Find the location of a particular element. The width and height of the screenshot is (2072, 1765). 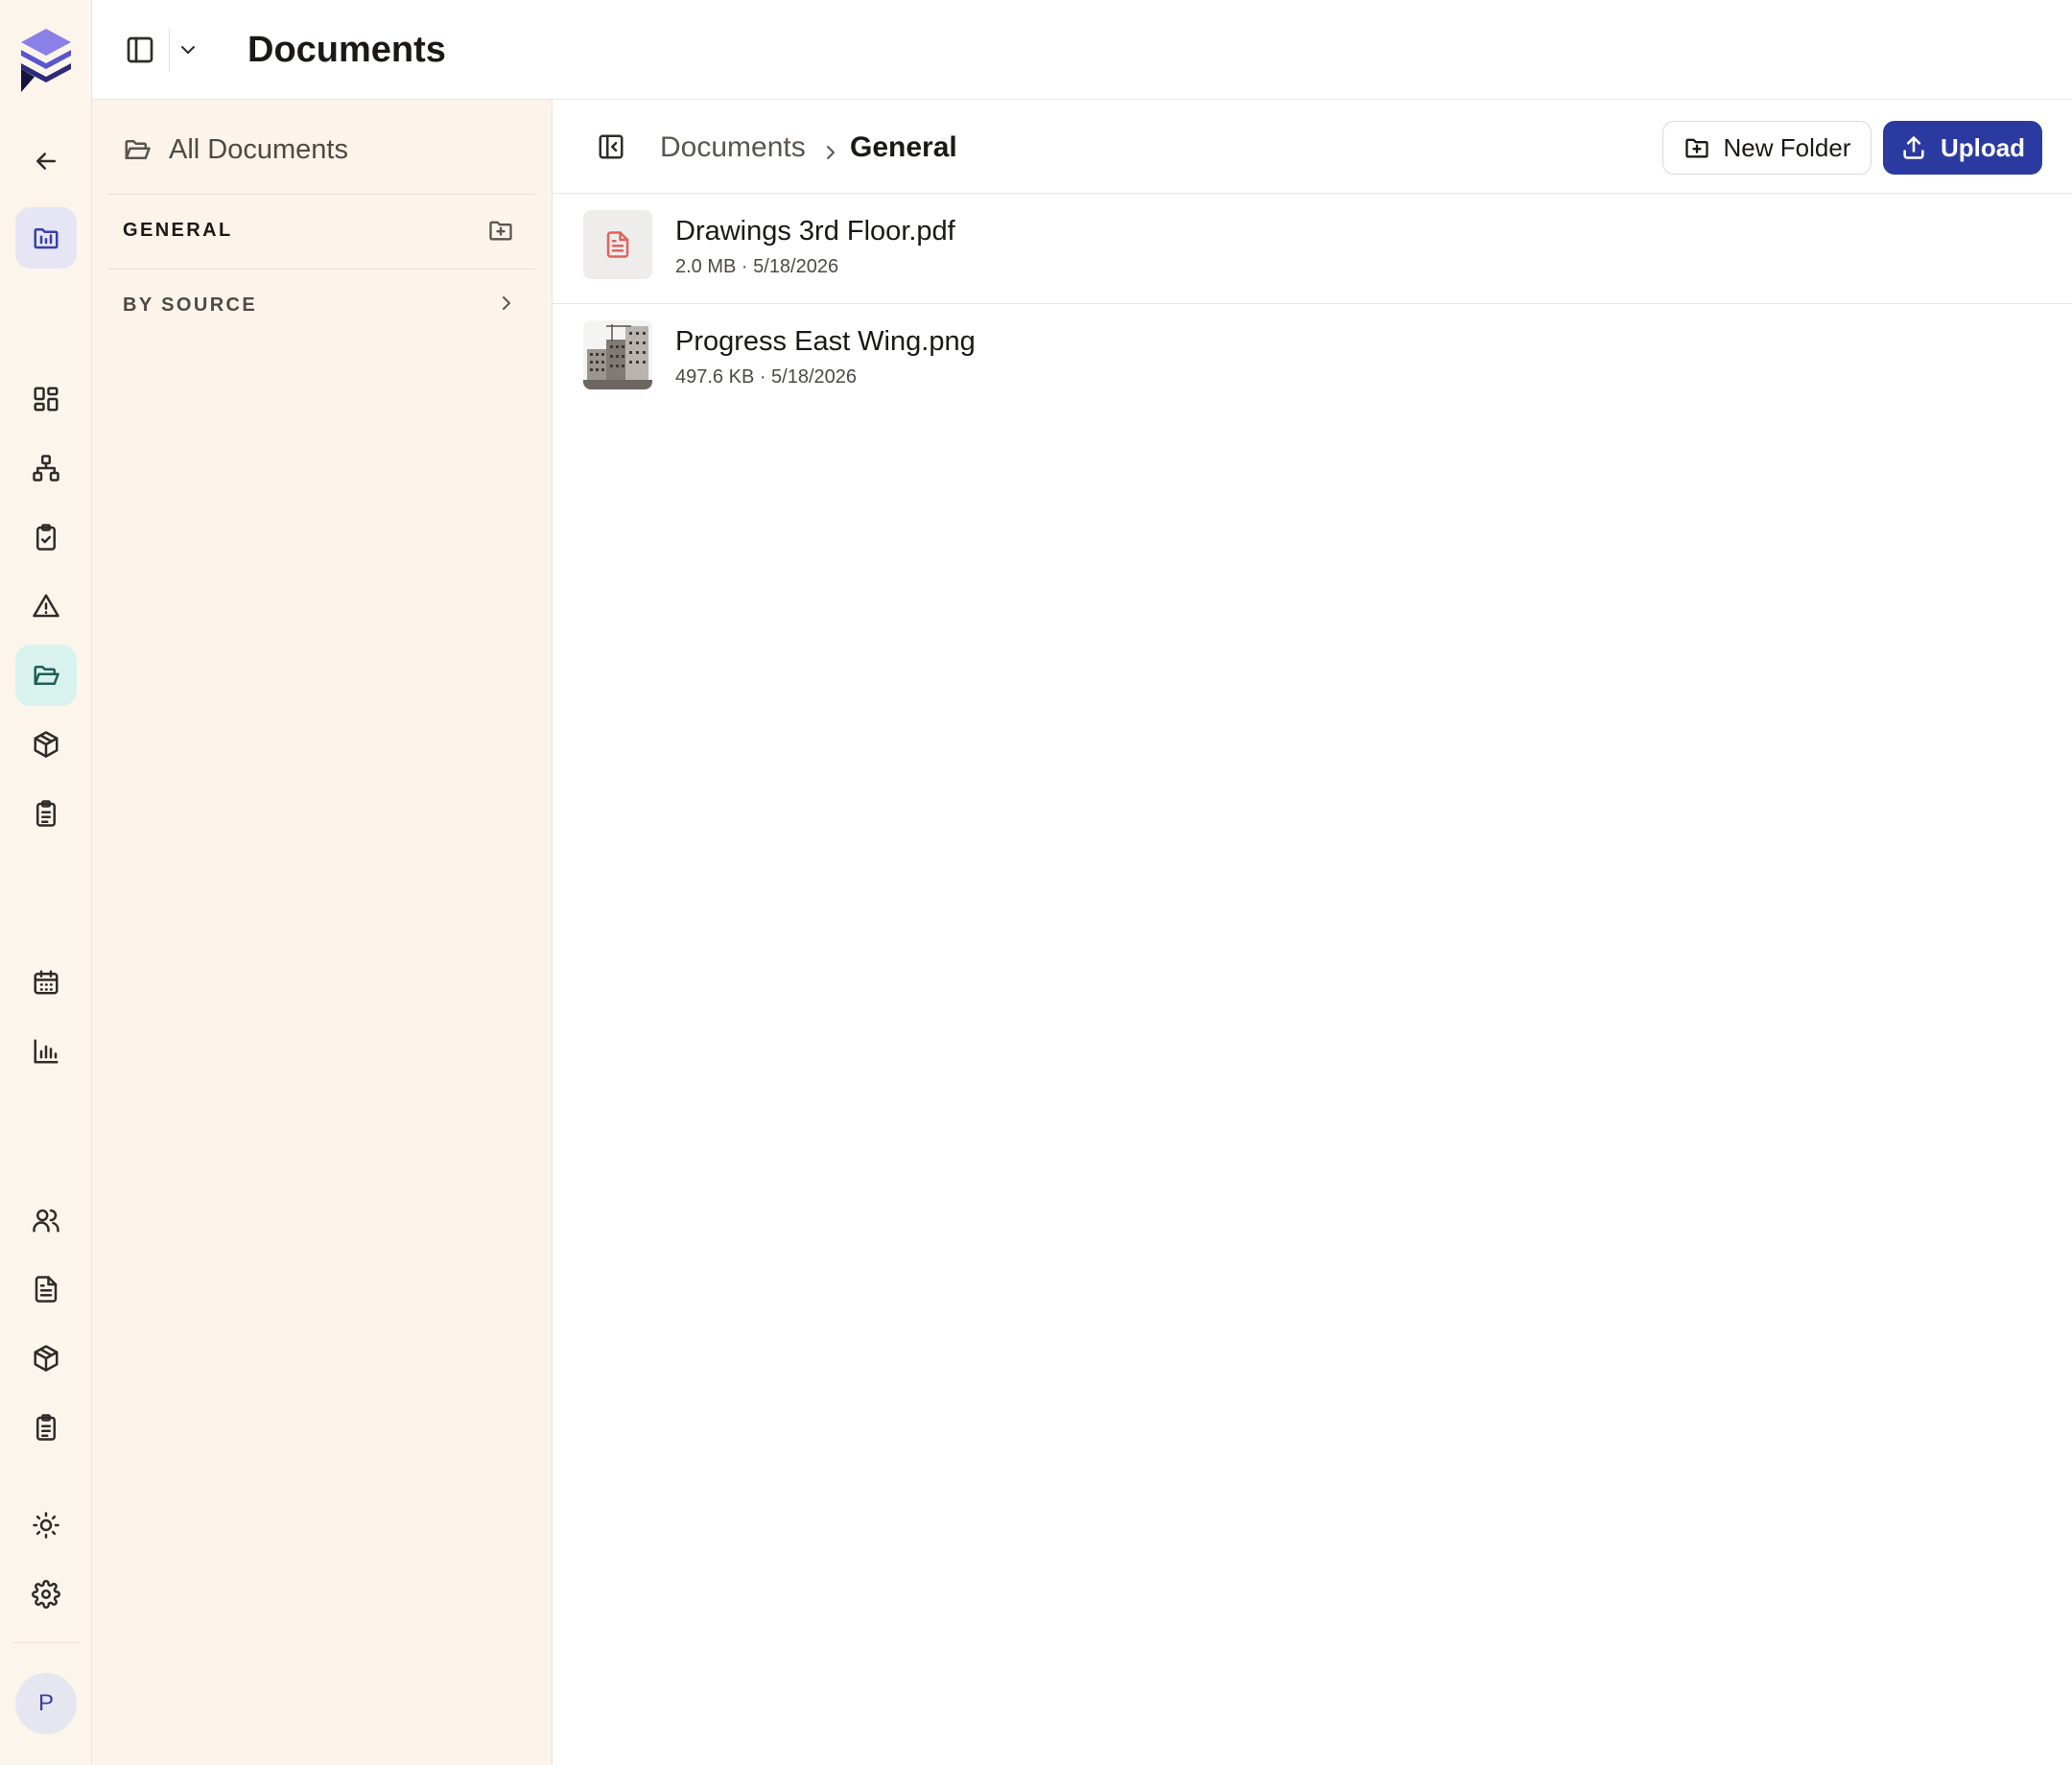

dashboard-icon is located at coordinates (46, 399).